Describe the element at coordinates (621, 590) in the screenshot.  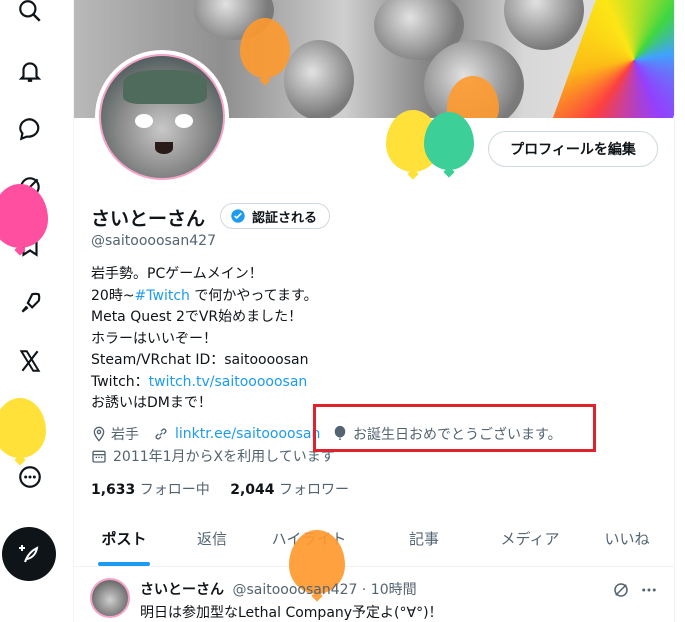
I see `grok-icon` at that location.